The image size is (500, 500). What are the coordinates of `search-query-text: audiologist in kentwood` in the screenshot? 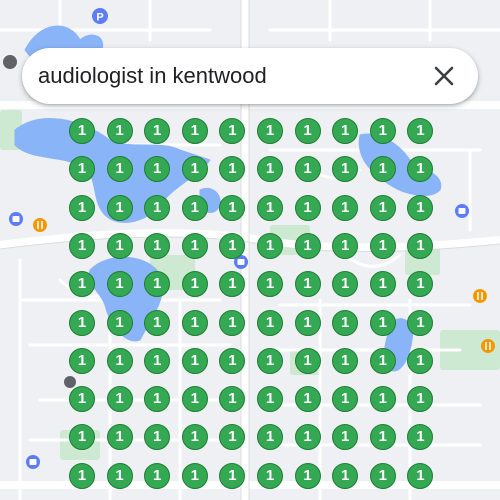 It's located at (152, 76).